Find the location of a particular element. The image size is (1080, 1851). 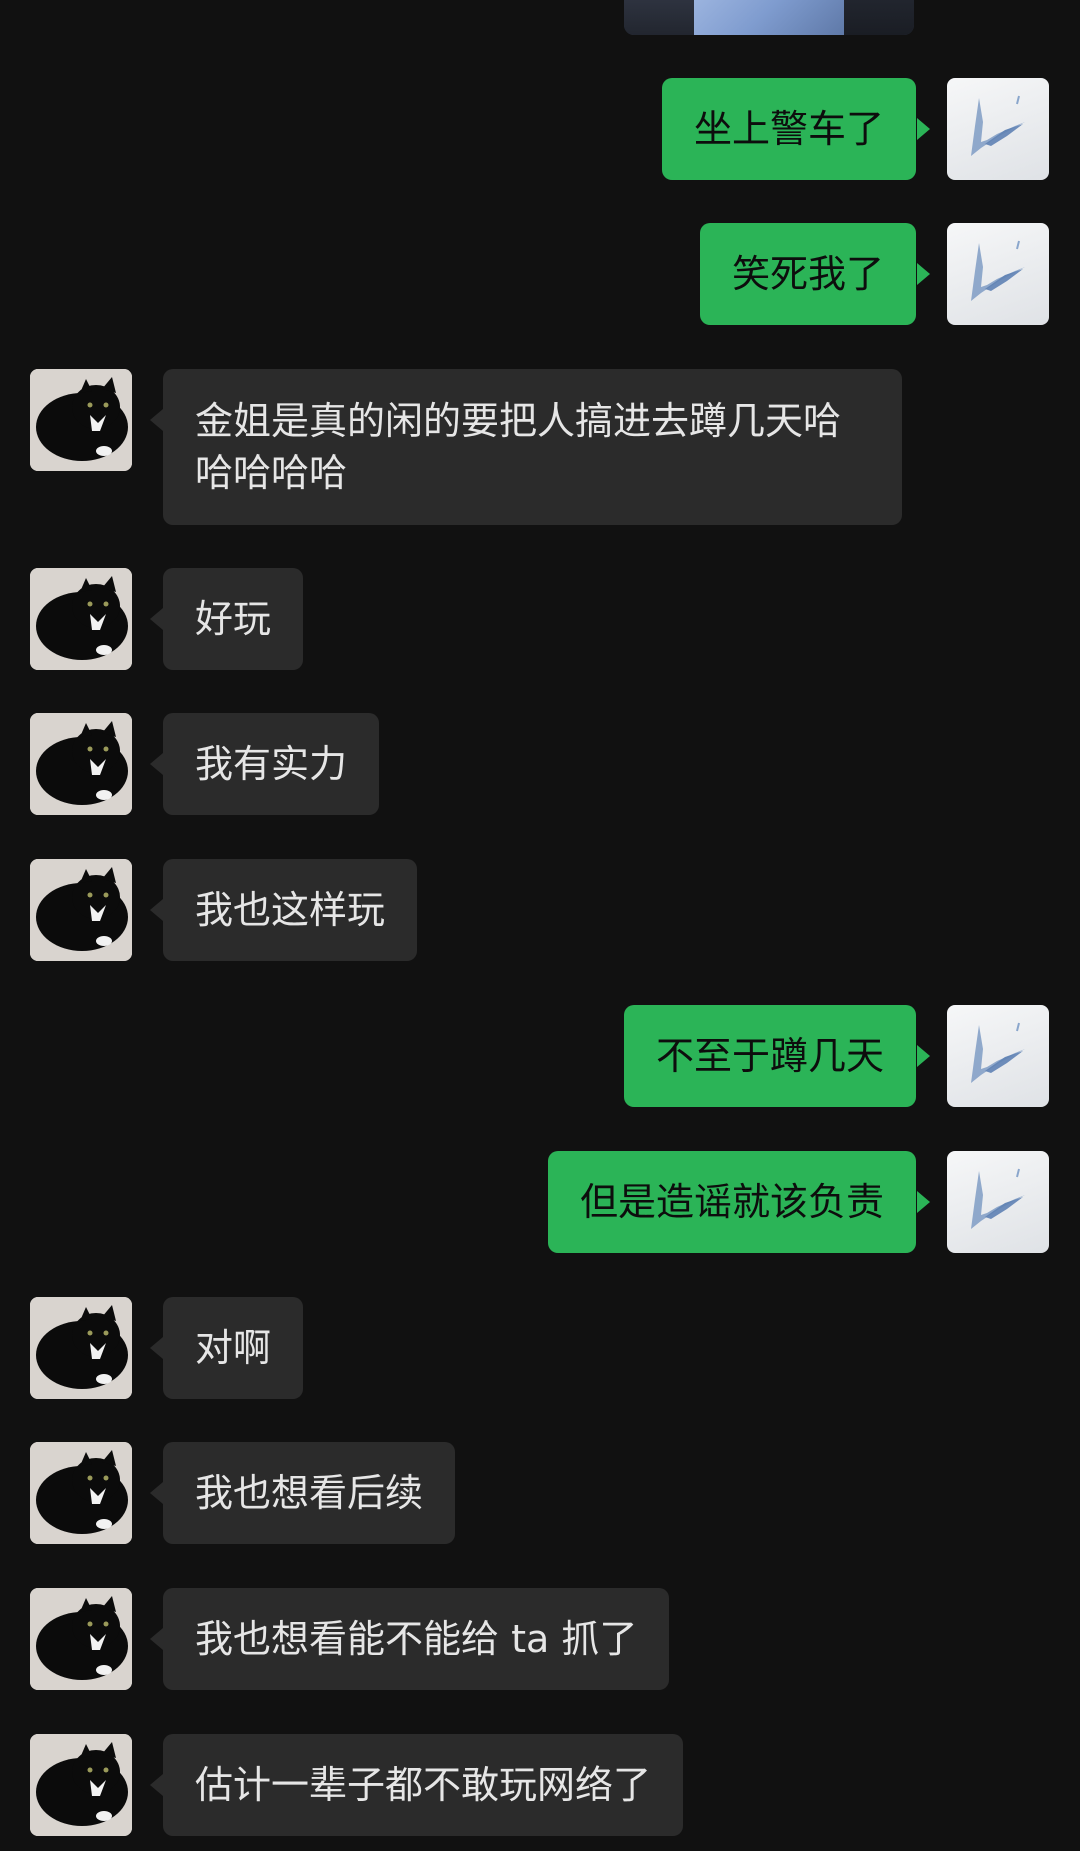

message-text: 不至于蹲几天 is located at coordinates (769, 1056).